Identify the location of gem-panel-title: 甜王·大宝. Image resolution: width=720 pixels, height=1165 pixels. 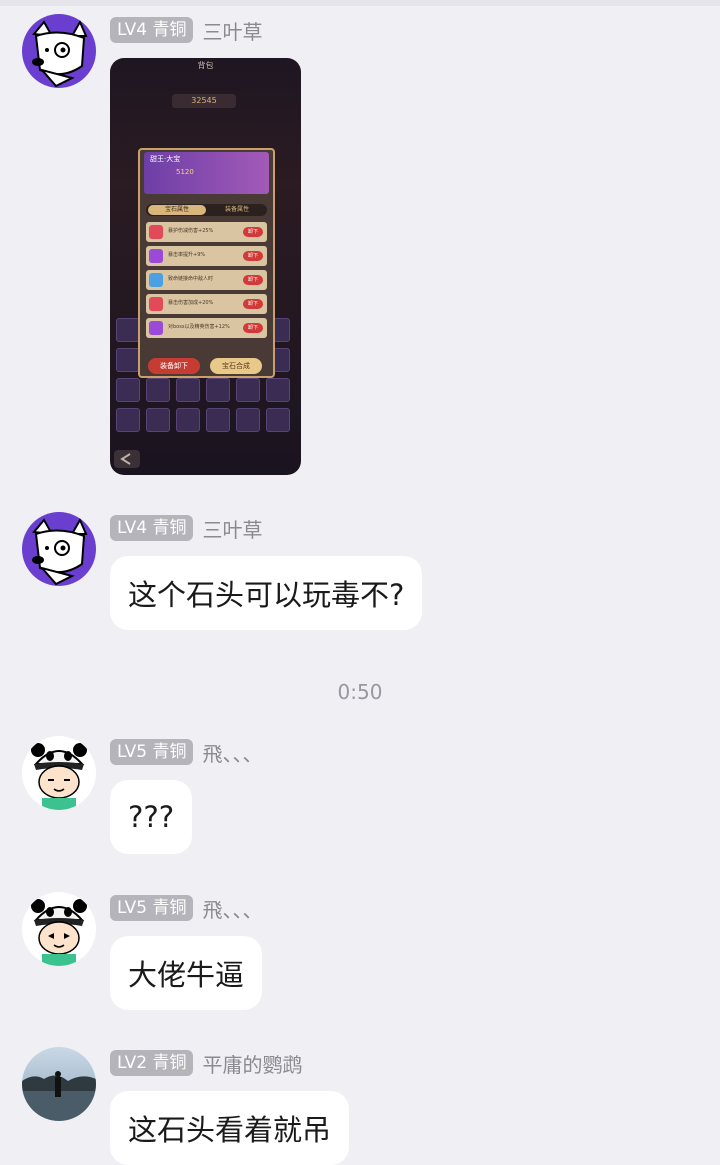
(165, 159).